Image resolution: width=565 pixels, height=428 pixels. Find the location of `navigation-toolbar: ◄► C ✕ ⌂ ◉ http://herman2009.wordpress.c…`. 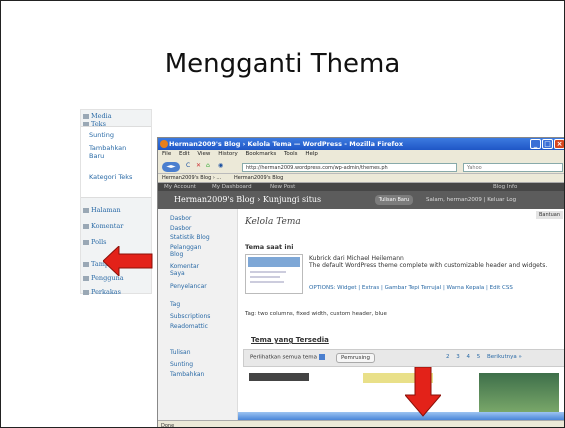

navigation-toolbar: ◄► C ✕ ⌂ ◉ http://herman2009.wordpress.c… is located at coordinates (361, 167).